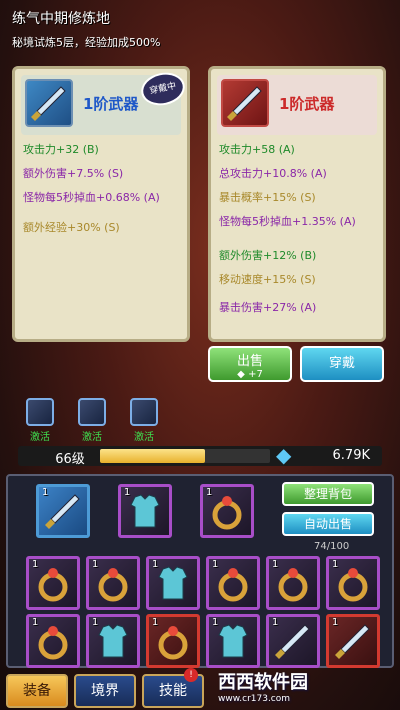 The height and width of the screenshot is (710, 400). I want to click on item-stat: 怪物每5秒掉血+0.68% (A), so click(91, 197).